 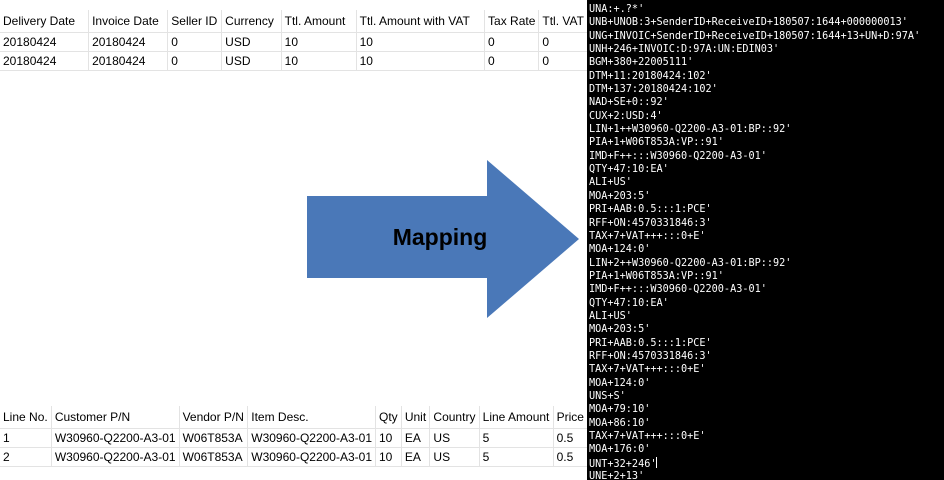 I want to click on edifact-segment-line: UNS+S', so click(x=607, y=396).